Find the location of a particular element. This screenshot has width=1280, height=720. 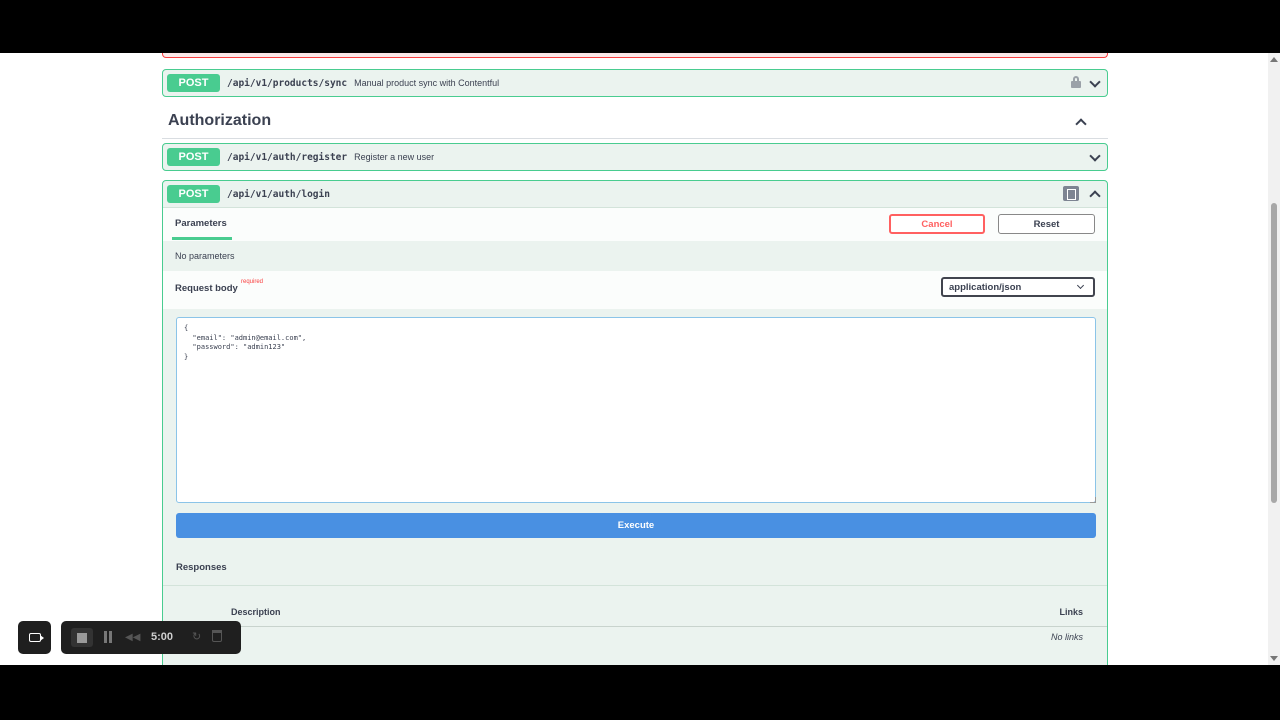

resize-handle is located at coordinates (1093, 500).